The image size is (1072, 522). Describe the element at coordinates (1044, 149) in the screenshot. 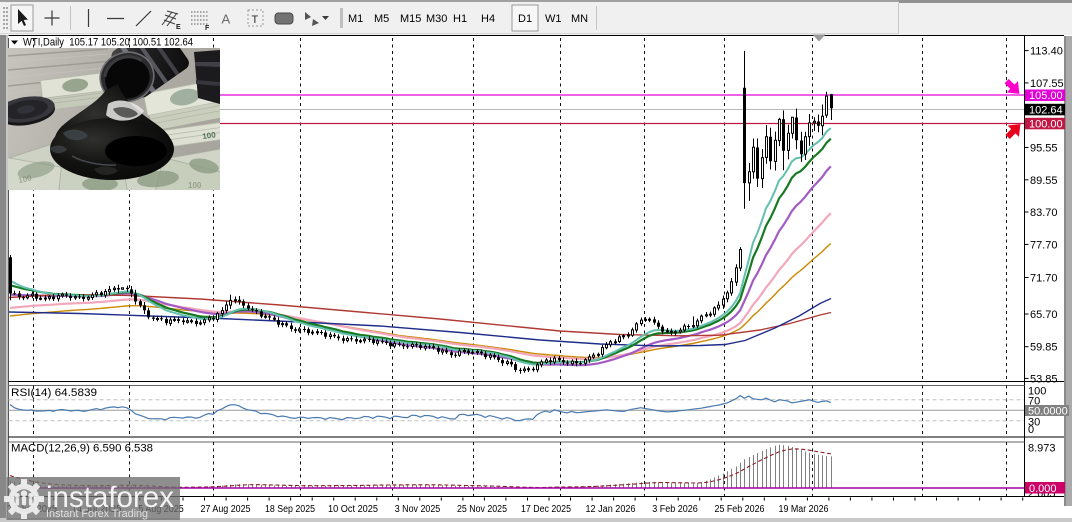

I see `svg-text: 95.55` at that location.